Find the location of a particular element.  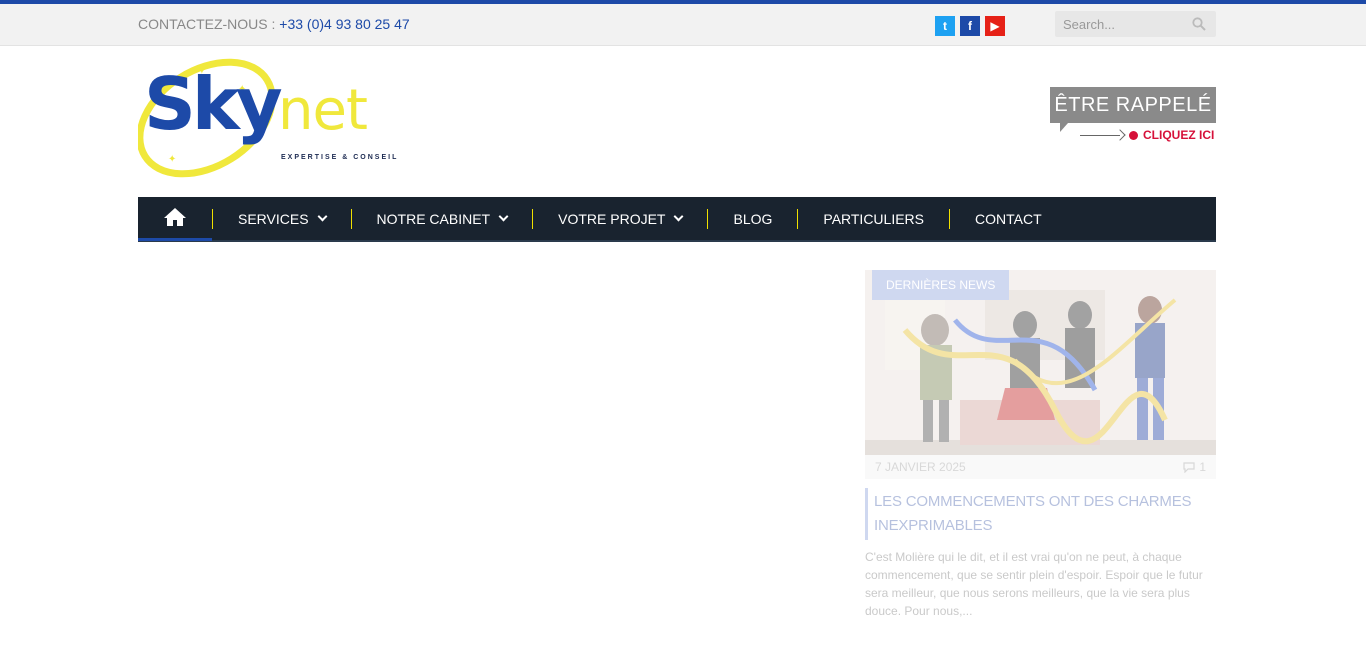

news-comments: 1 is located at coordinates (1194, 467).